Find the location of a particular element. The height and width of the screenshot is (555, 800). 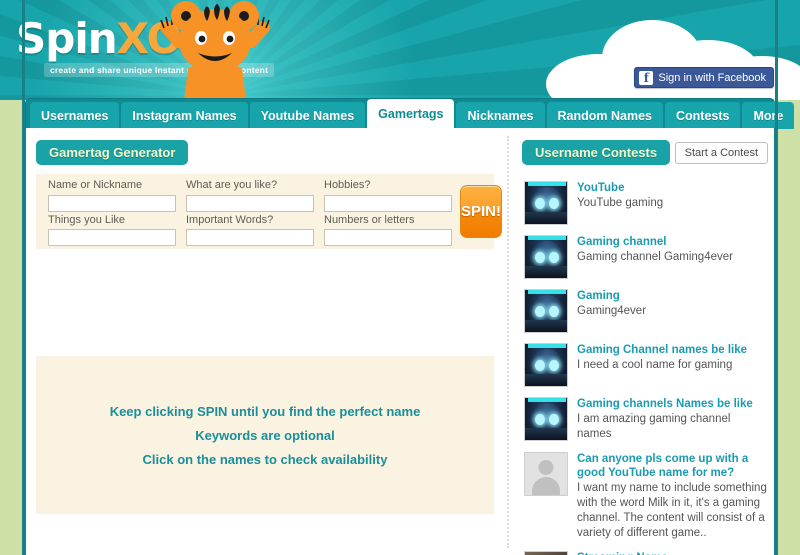

input-important-words is located at coordinates (250, 237).